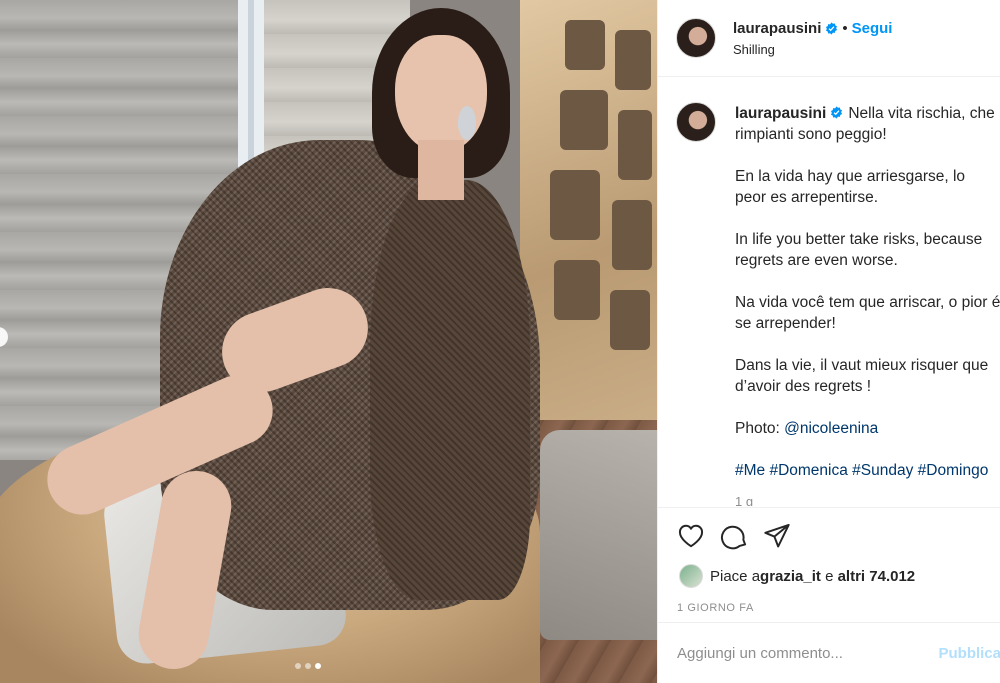 The width and height of the screenshot is (1000, 683). I want to click on post-header: laurapausini • Segui Shilling, so click(829, 38).